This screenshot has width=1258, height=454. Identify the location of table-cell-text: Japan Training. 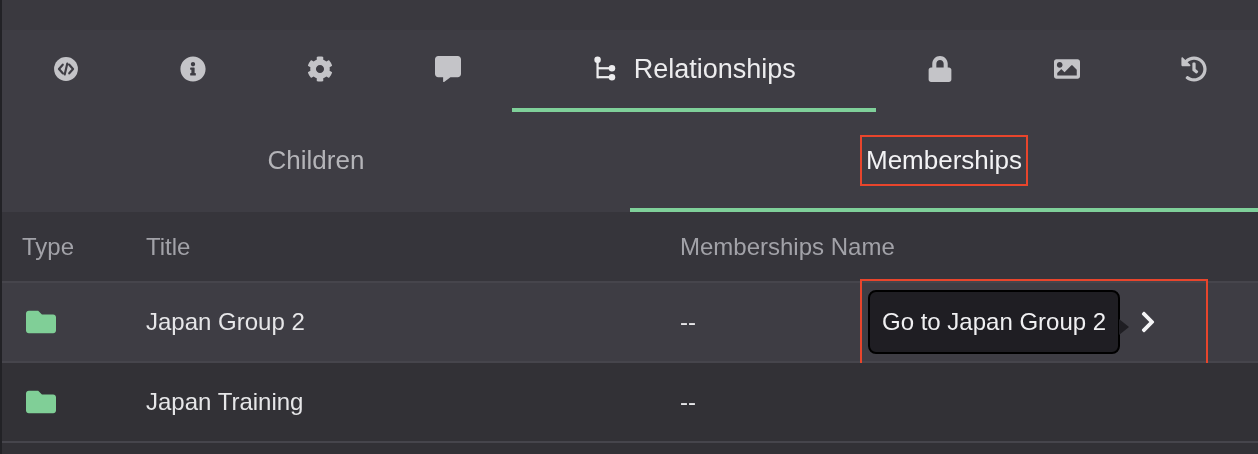
(225, 402).